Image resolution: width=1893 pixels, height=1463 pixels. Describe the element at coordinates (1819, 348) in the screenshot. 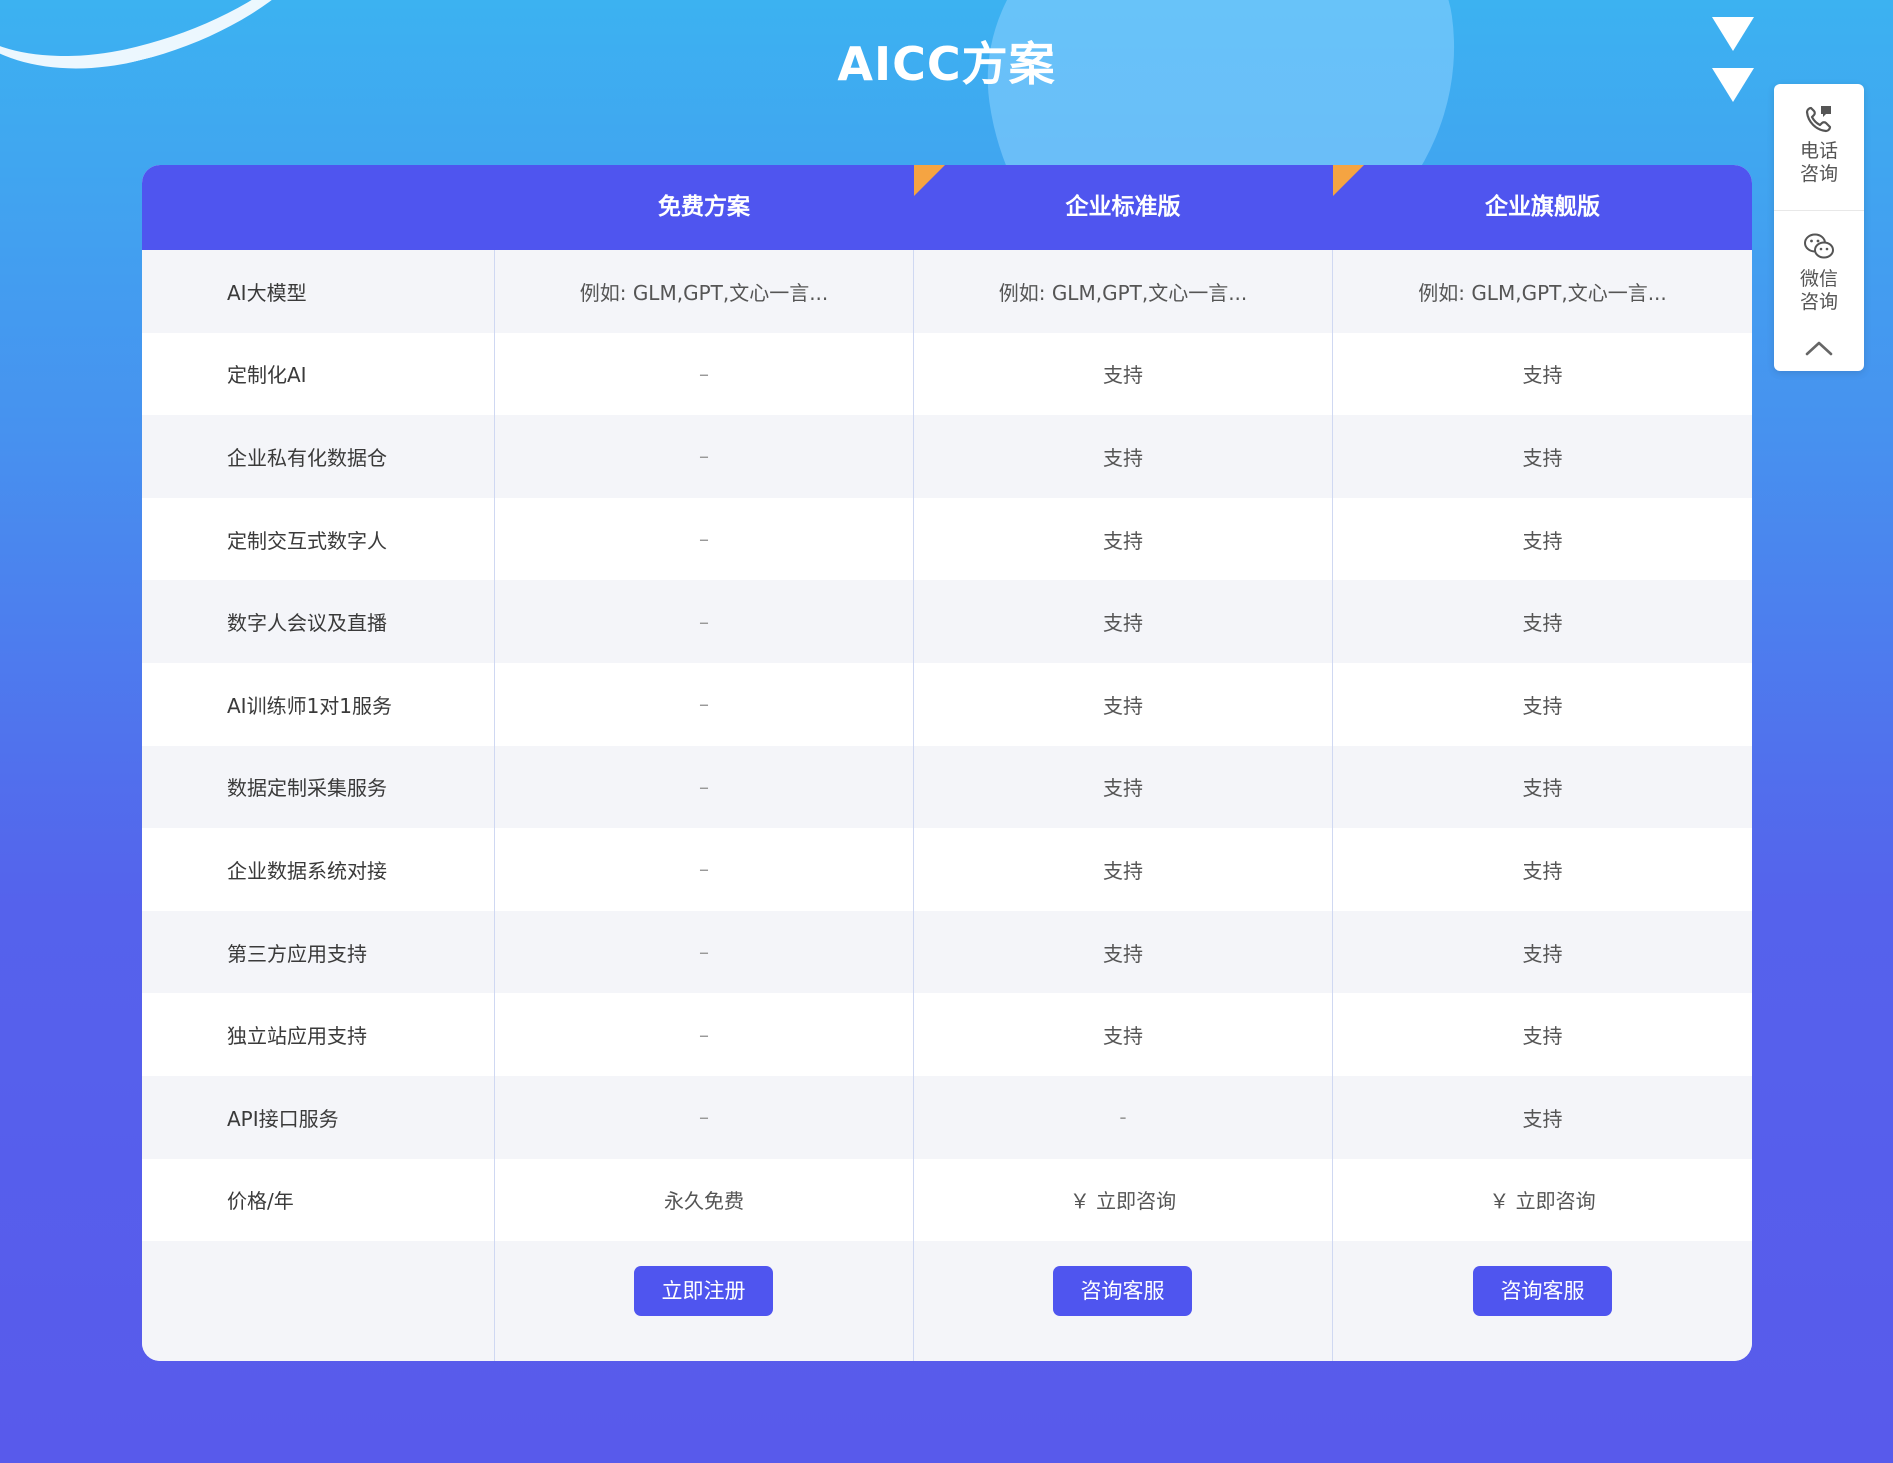

I see `chevron-up-icon` at that location.